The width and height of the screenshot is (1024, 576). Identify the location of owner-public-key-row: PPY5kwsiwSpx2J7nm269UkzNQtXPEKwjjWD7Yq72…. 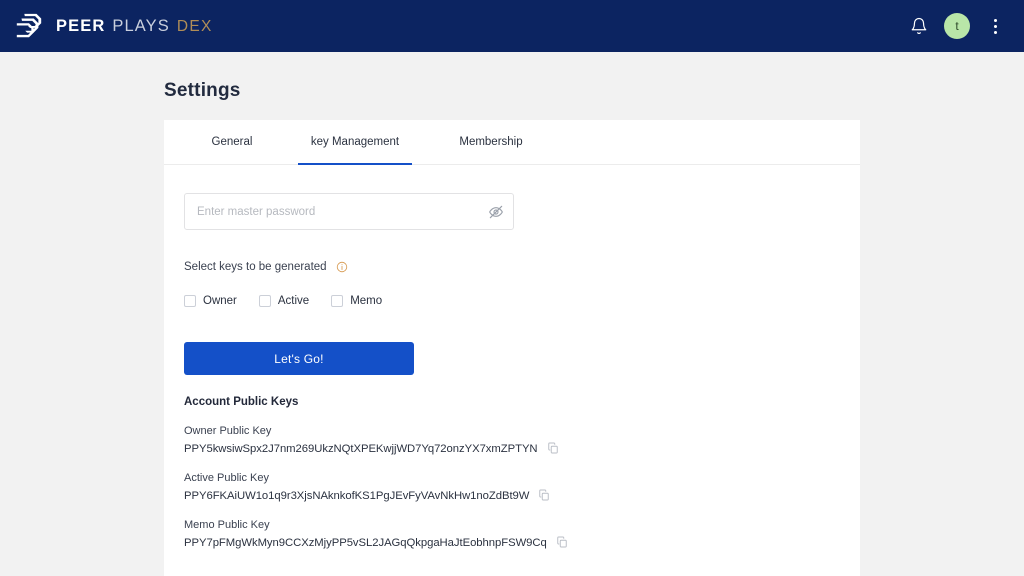
(522, 448).